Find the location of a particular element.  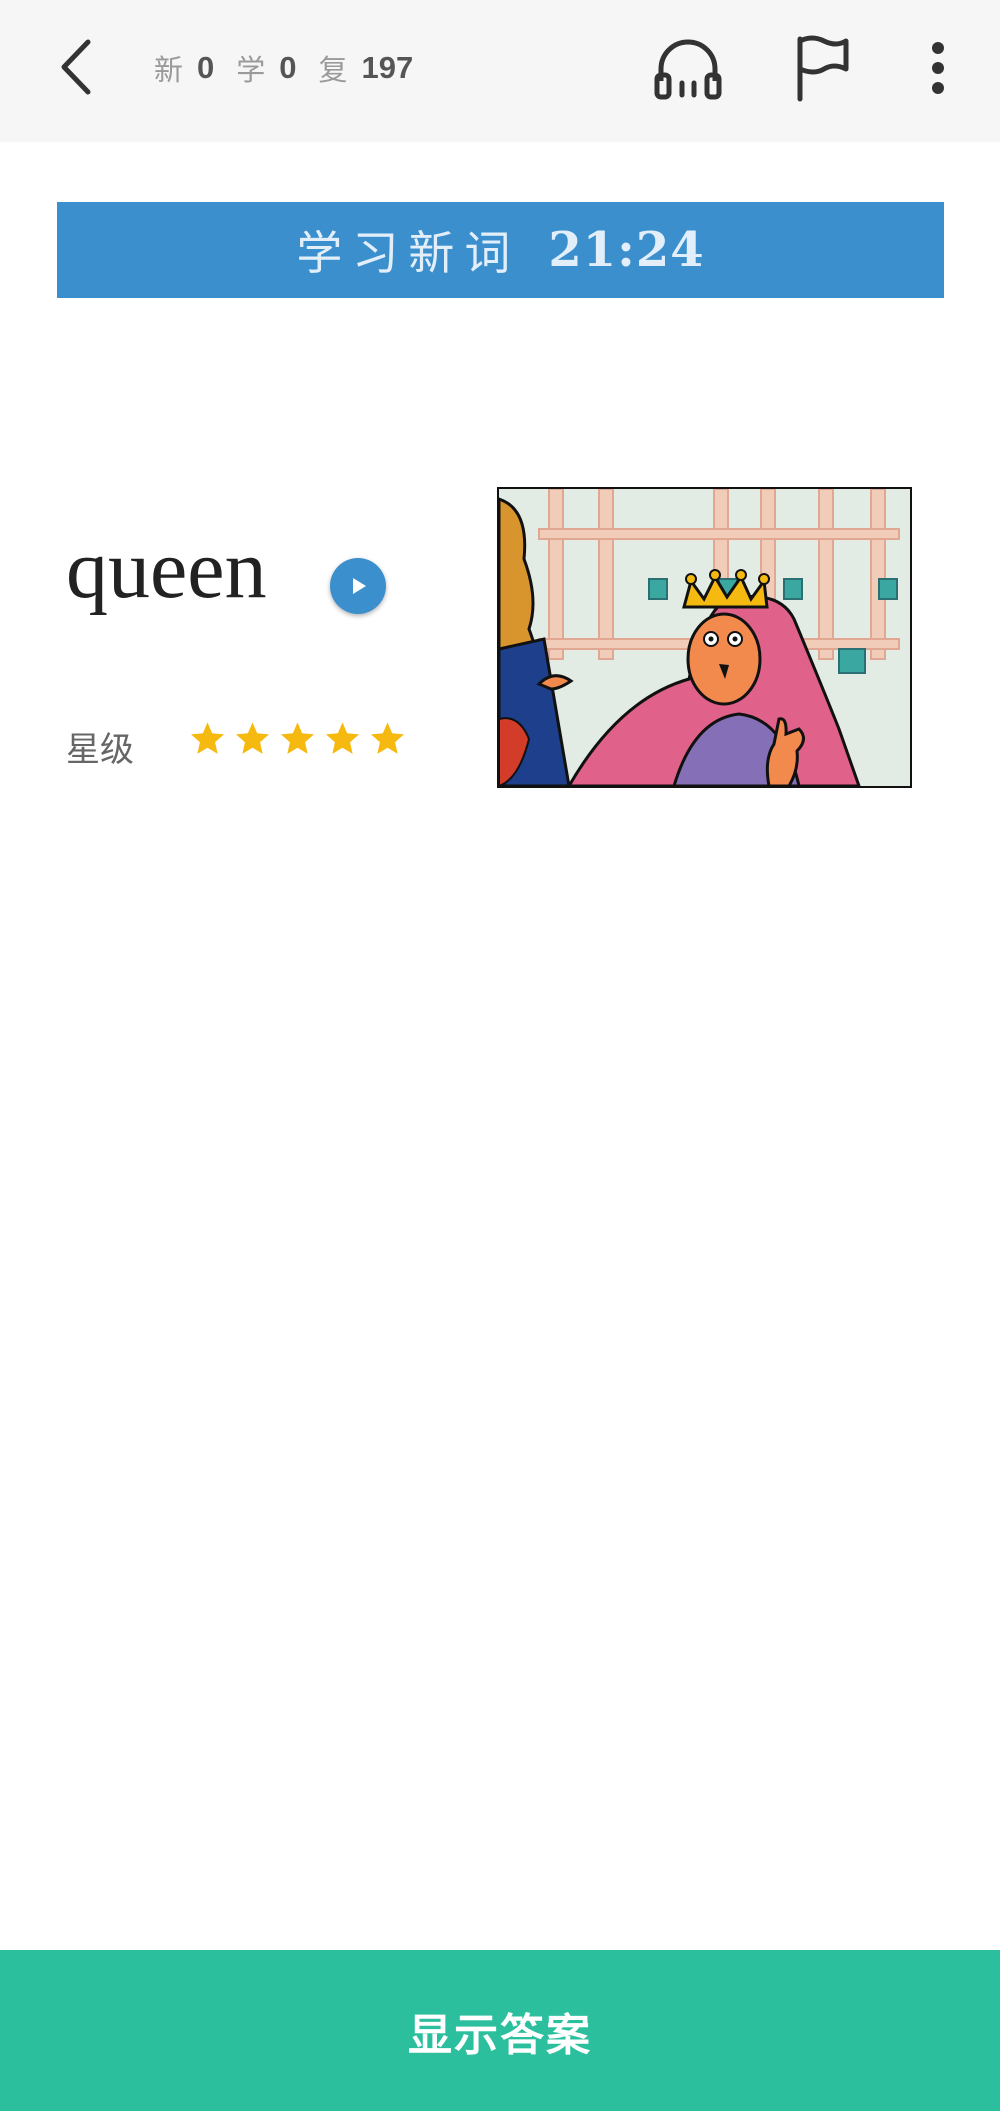

play-pronunciation-button is located at coordinates (358, 586).